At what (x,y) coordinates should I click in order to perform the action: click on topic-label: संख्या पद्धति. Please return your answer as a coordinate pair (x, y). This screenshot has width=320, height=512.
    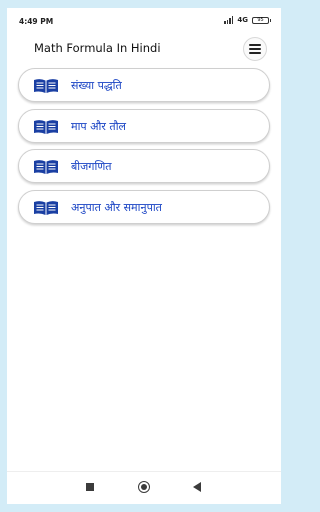
    Looking at the image, I should click on (96, 85).